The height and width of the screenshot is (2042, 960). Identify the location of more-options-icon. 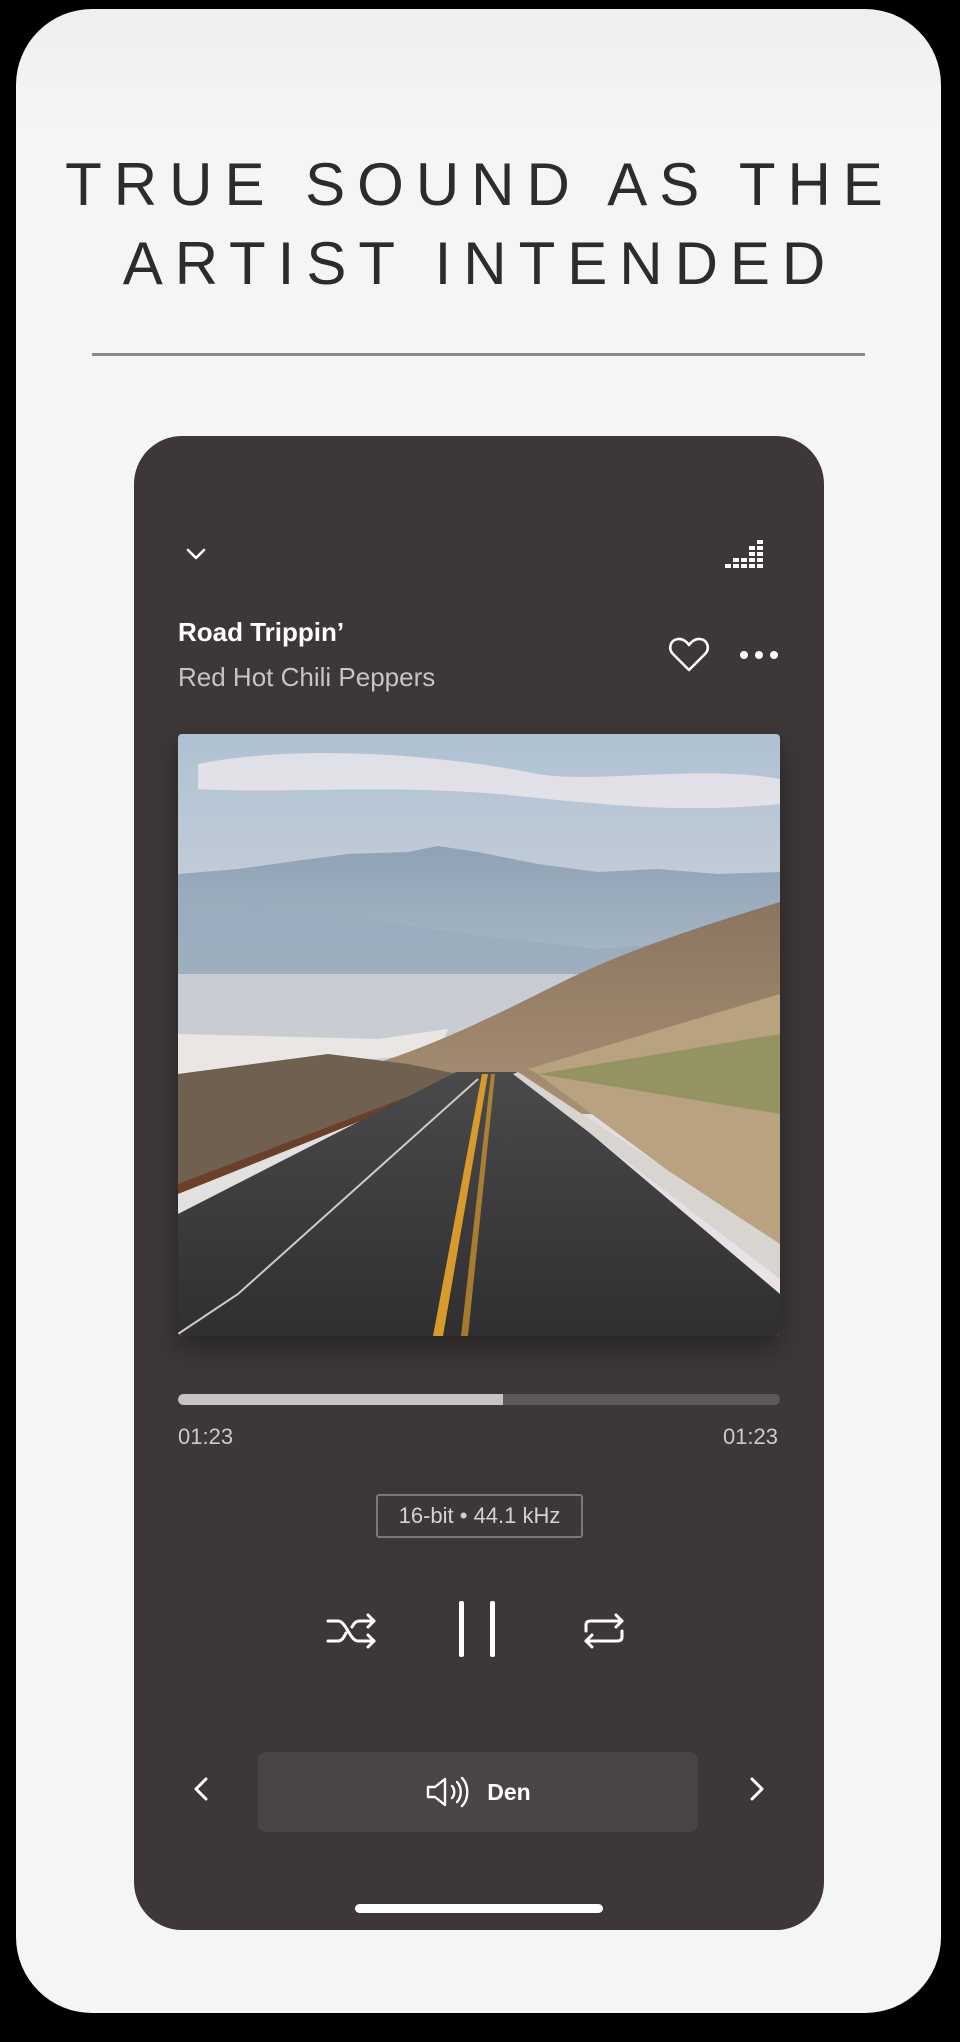
(759, 655).